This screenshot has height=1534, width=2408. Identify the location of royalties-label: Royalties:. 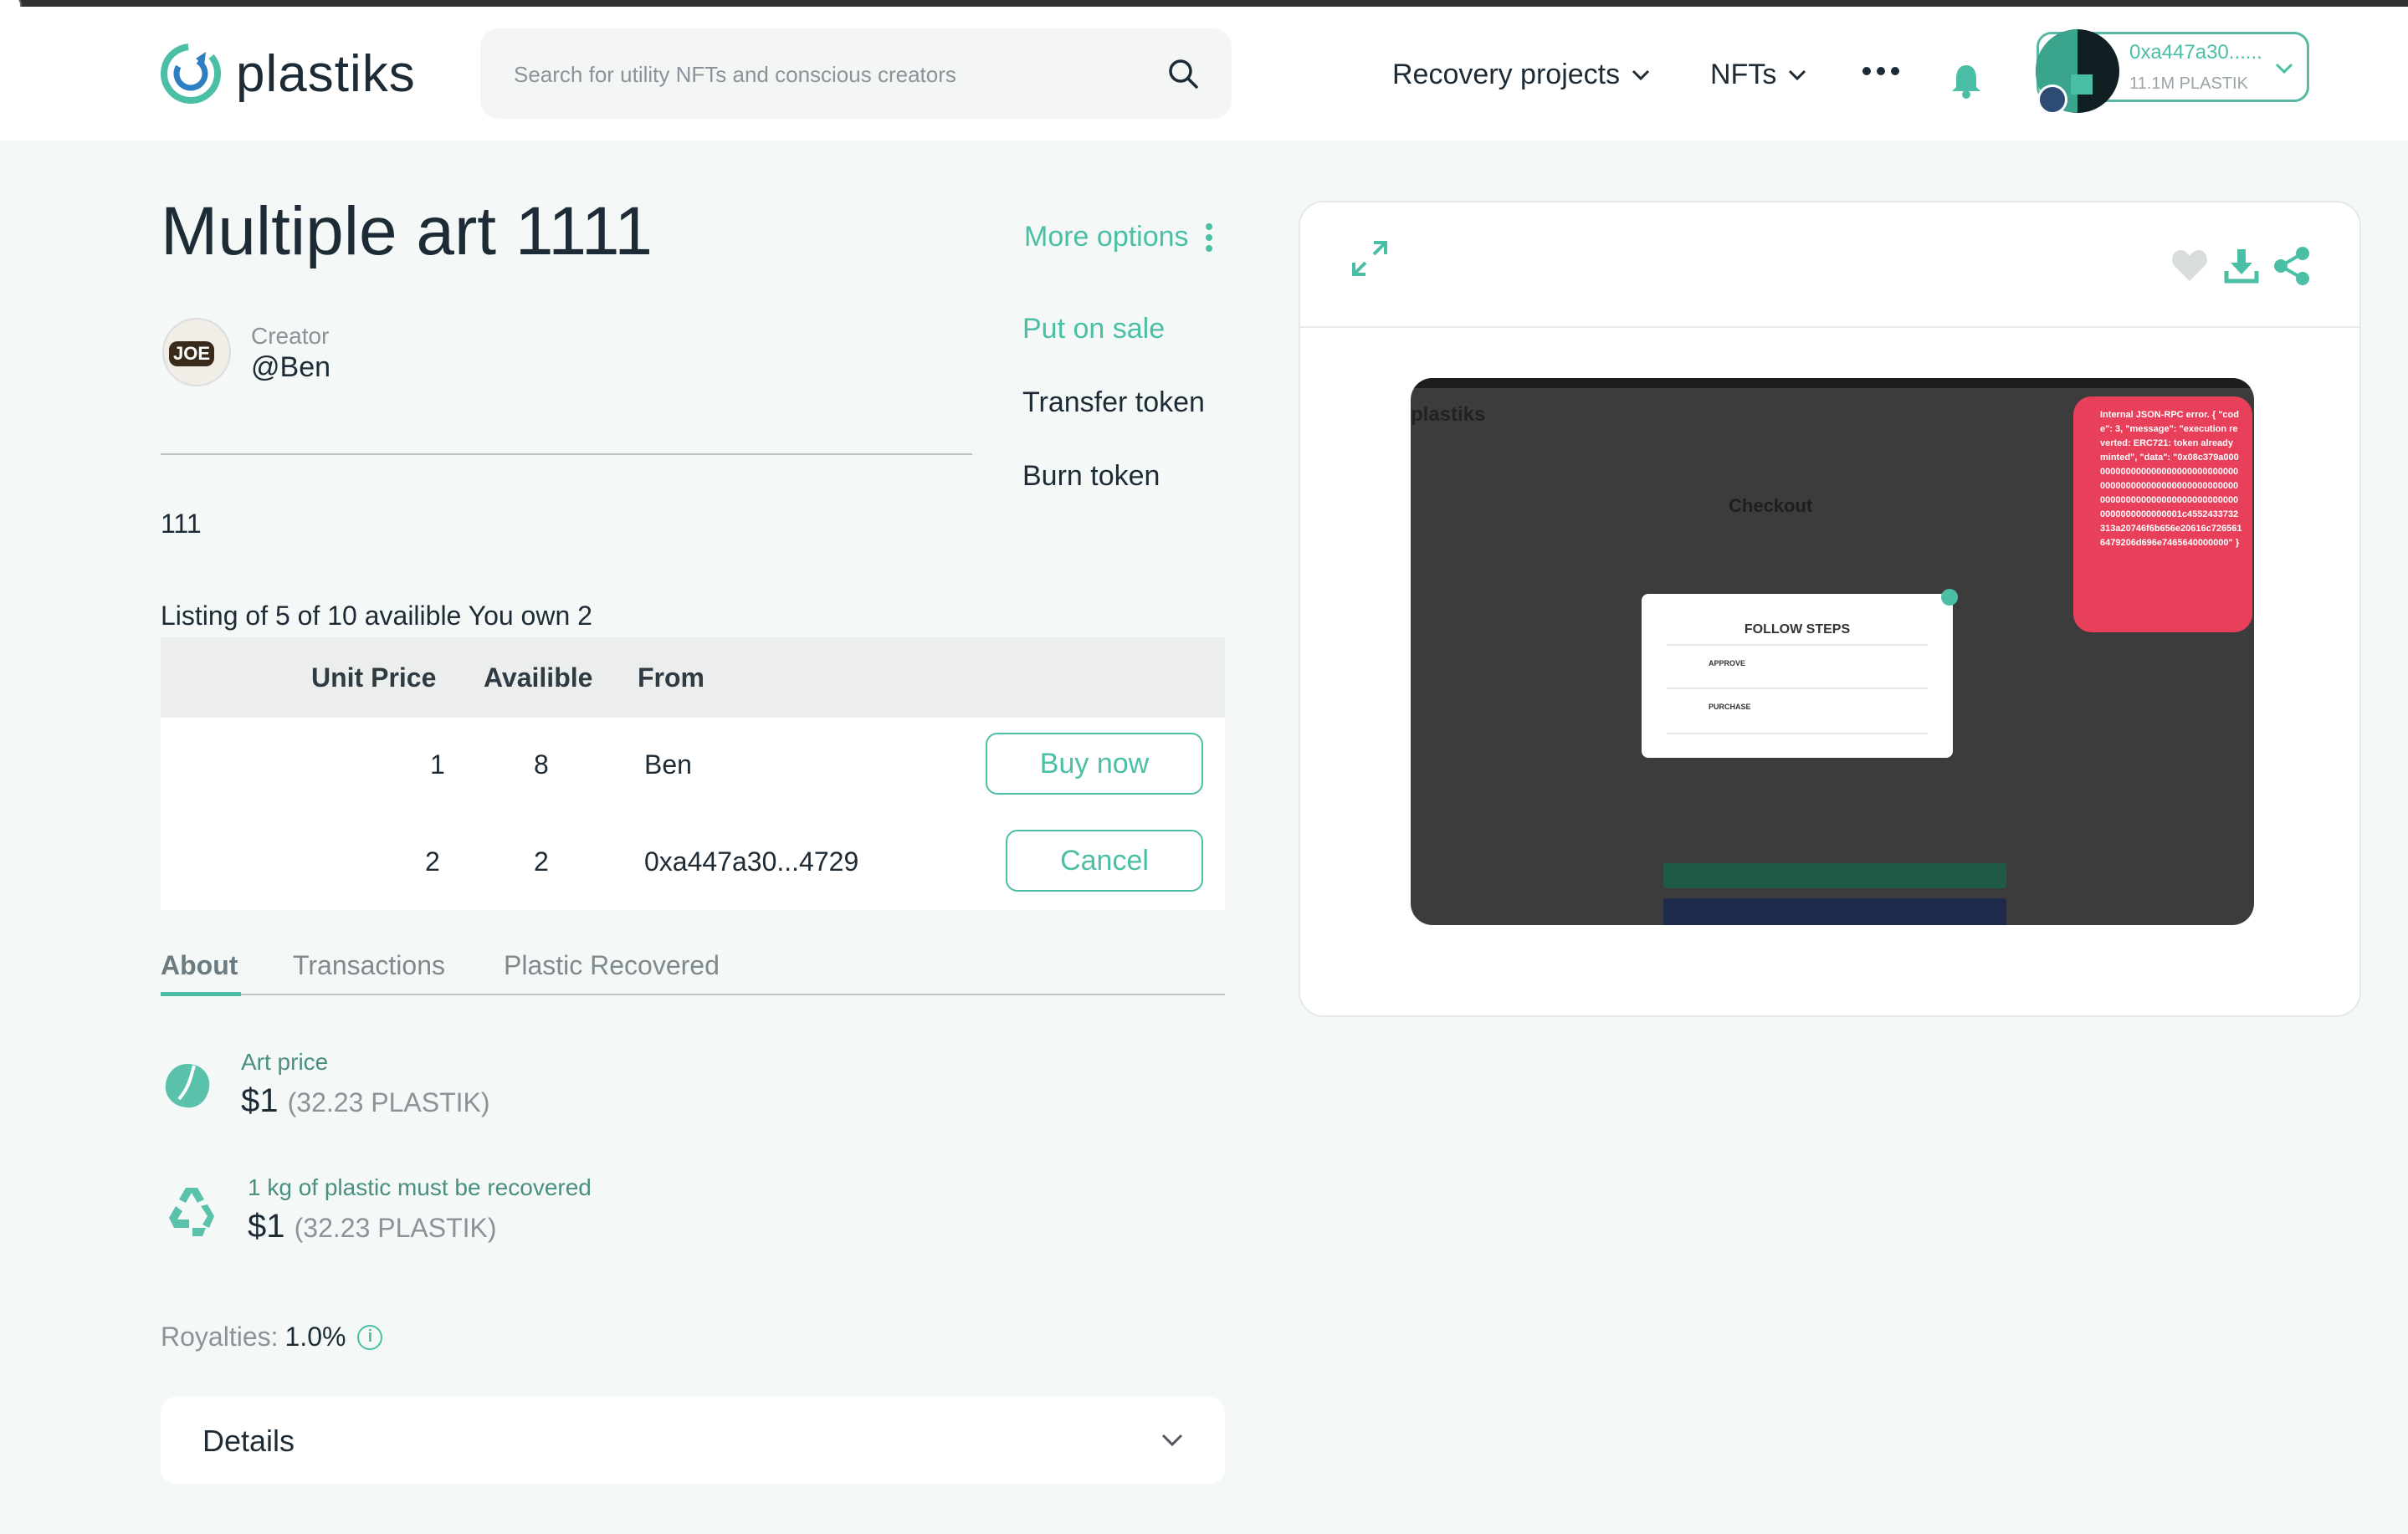
(220, 1337).